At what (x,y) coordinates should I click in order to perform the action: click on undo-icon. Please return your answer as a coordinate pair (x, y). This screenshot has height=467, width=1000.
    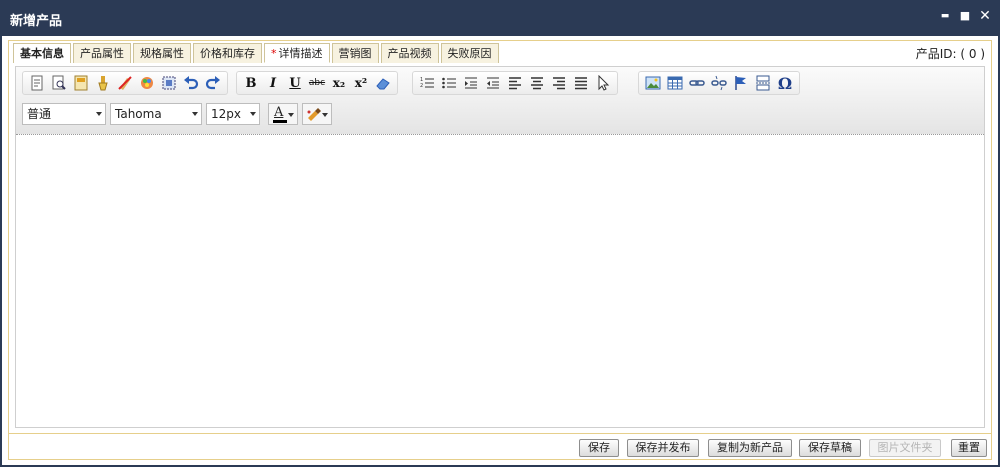
    Looking at the image, I should click on (191, 83).